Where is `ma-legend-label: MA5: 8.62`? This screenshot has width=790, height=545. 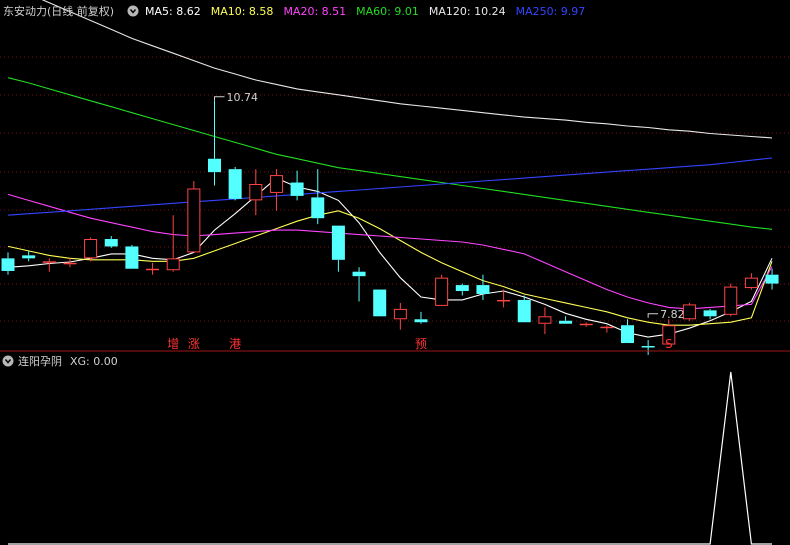 ma-legend-label: MA5: 8.62 is located at coordinates (173, 11).